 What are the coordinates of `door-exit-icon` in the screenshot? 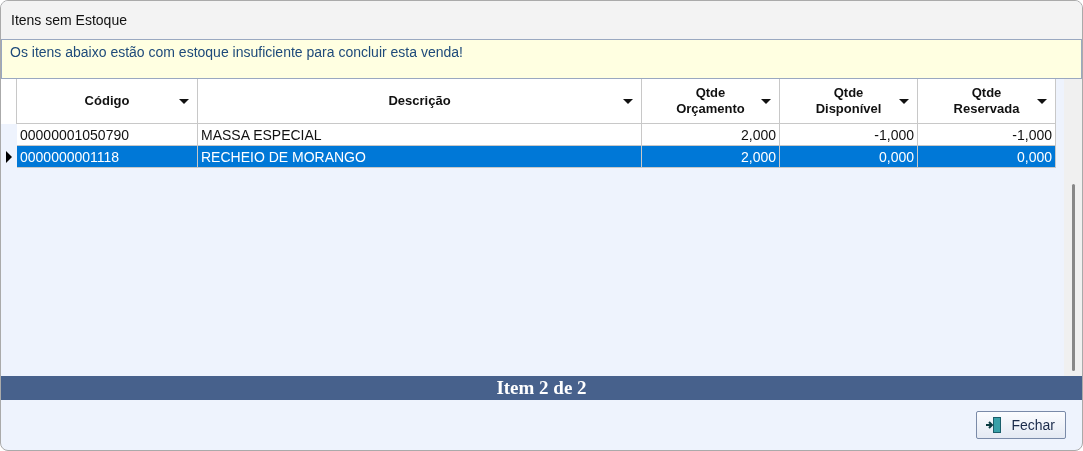 It's located at (994, 425).